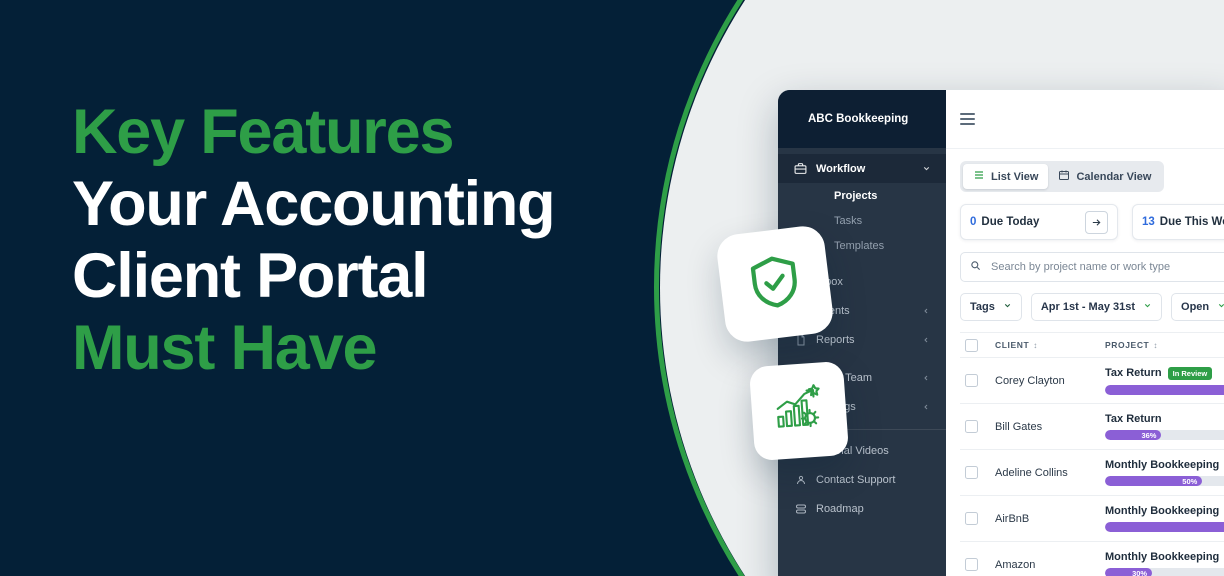 The image size is (1224, 576). I want to click on sidebar-item-projects: Projects, so click(862, 195).